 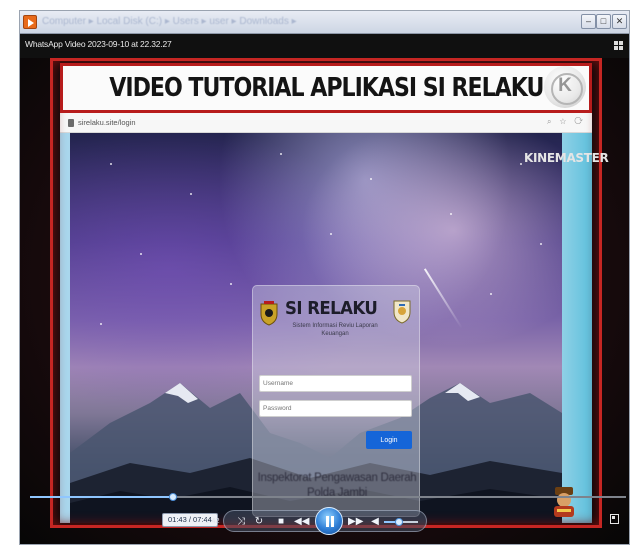 I want to click on title-banner: VIDEO TUTORIAL APLIKASI SI RELAKU, so click(x=326, y=88).